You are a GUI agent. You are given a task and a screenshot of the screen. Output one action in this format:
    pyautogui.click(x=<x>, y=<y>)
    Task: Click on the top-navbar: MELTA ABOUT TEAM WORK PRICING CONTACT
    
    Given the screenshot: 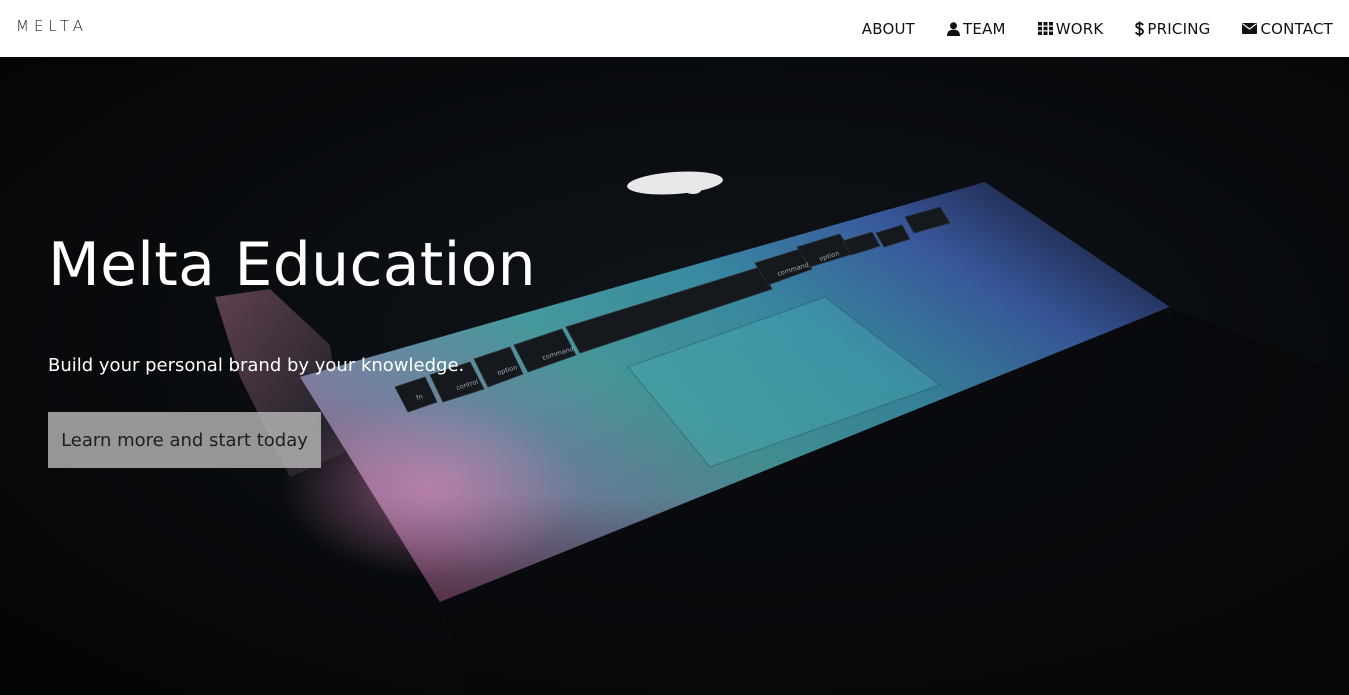 What is the action you would take?
    pyautogui.click(x=674, y=28)
    